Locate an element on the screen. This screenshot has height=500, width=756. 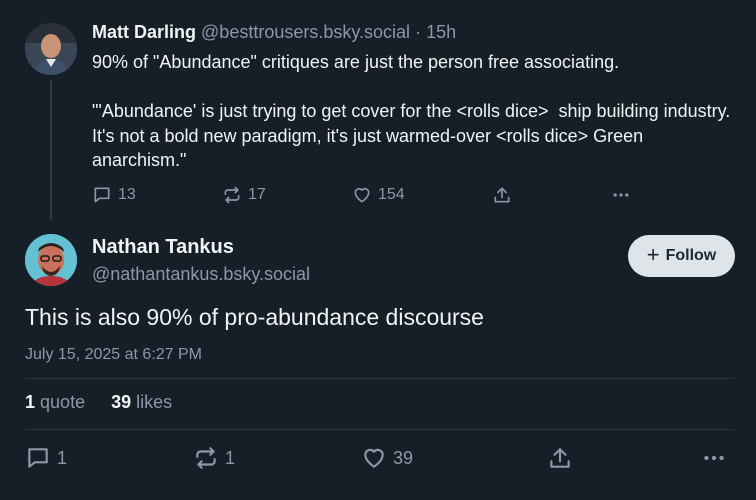
quote-stat: 1 quote is located at coordinates (55, 402).